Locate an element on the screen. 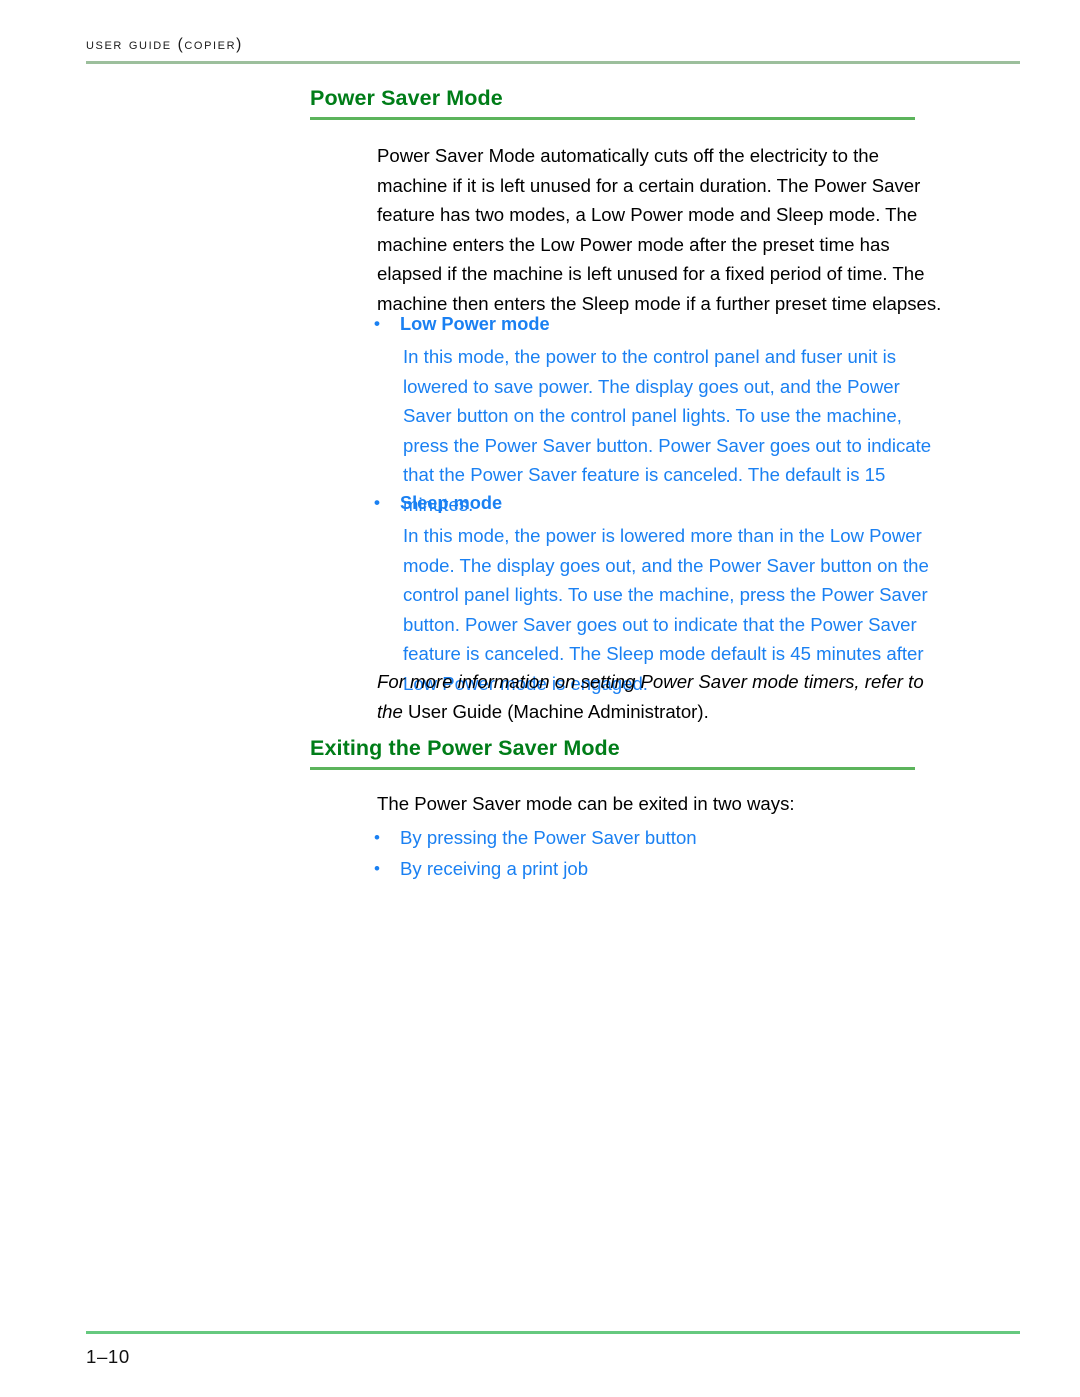 The width and height of the screenshot is (1080, 1397). section-title-exiting: Exiting the Power Saver Mode is located at coordinates (465, 748).